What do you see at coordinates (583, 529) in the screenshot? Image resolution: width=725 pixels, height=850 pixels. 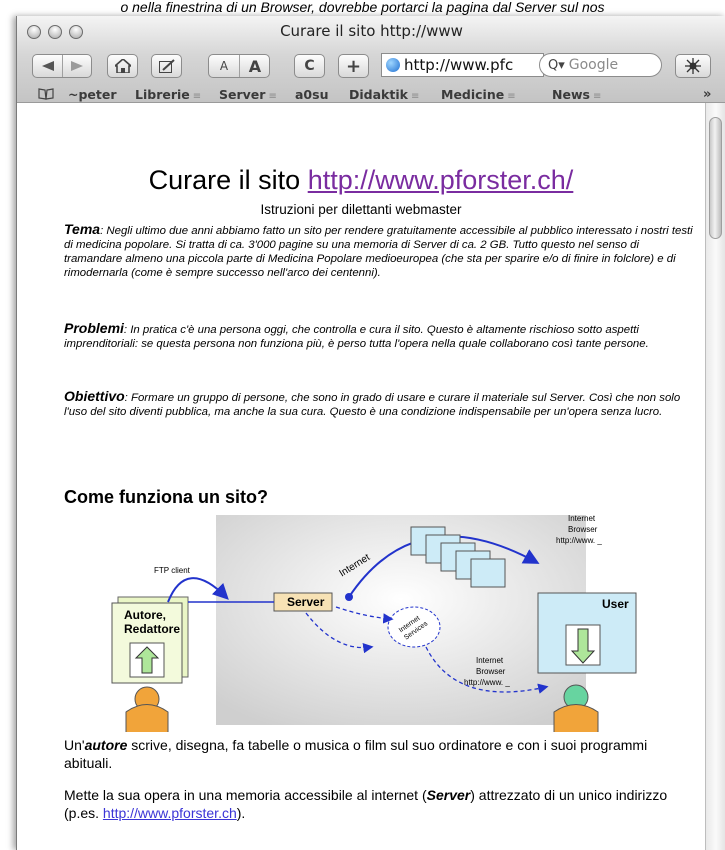 I see `browser-top-label-2: Browser` at bounding box center [583, 529].